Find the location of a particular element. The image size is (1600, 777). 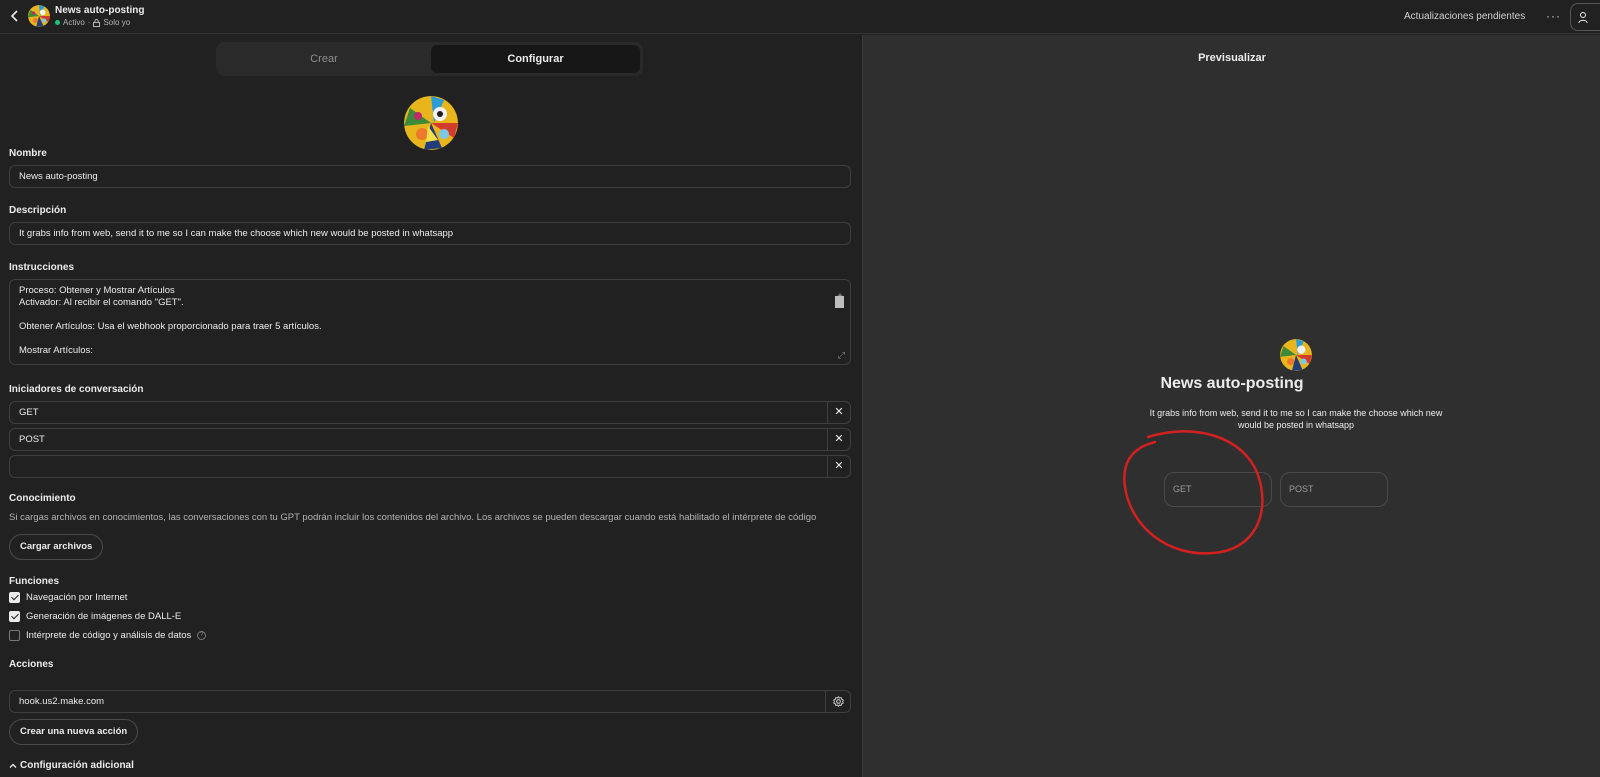

starter-input-empty: ✕ is located at coordinates (430, 466).